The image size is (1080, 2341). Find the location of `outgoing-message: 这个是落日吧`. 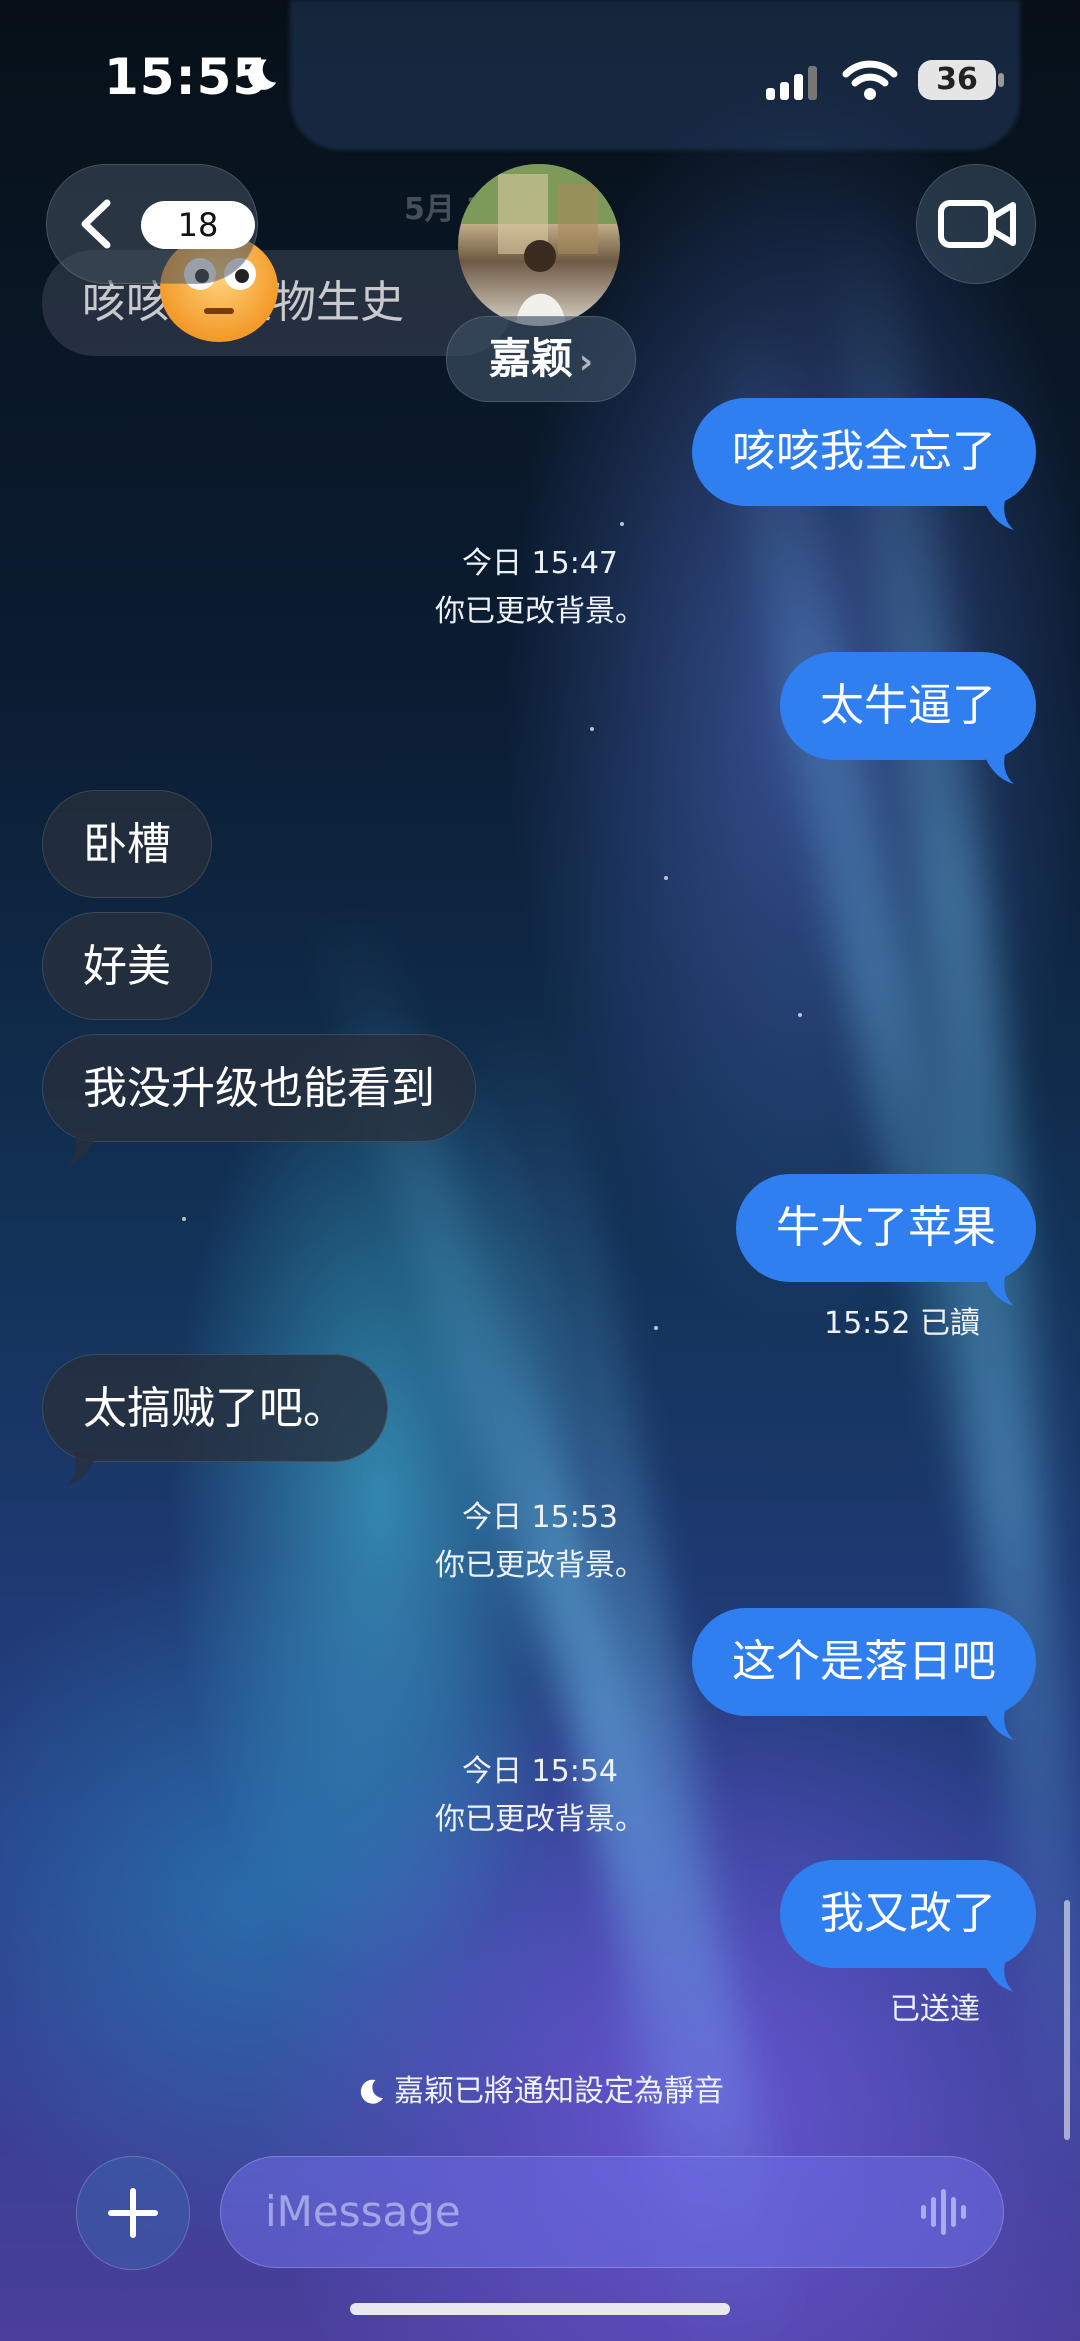

outgoing-message: 这个是落日吧 is located at coordinates (864, 1662).